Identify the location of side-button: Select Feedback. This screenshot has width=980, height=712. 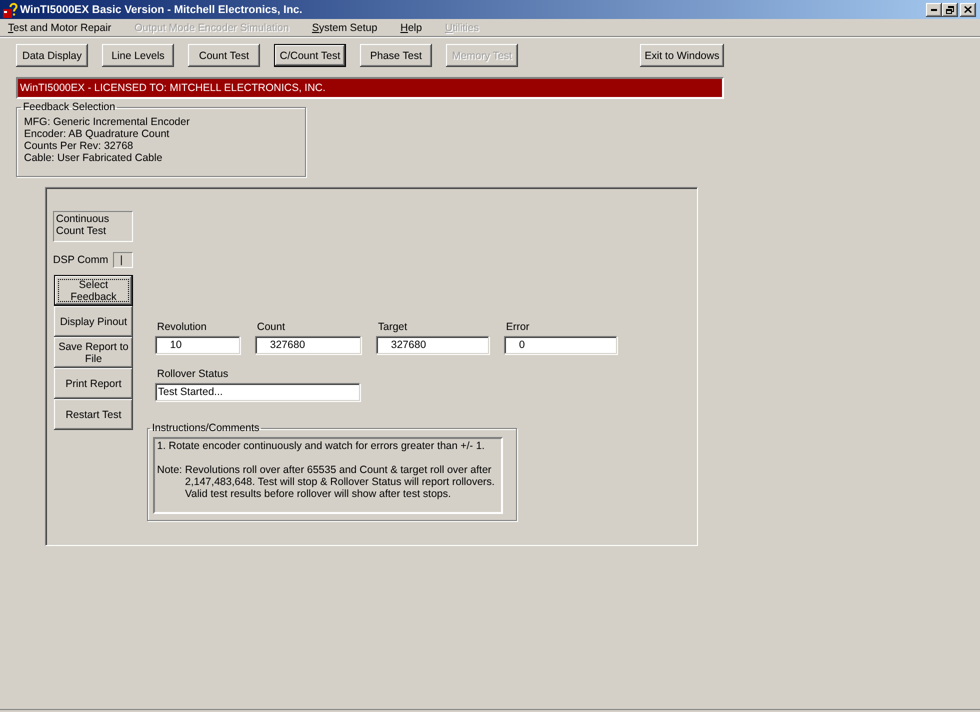
(93, 290).